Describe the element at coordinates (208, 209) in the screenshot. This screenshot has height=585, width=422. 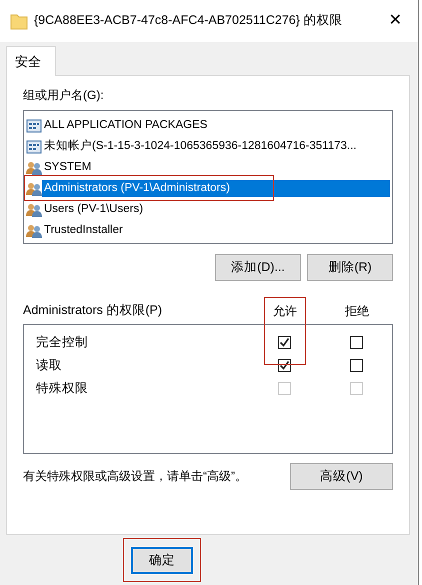
I see `user-list-item: Users (PV-1\Users)` at that location.